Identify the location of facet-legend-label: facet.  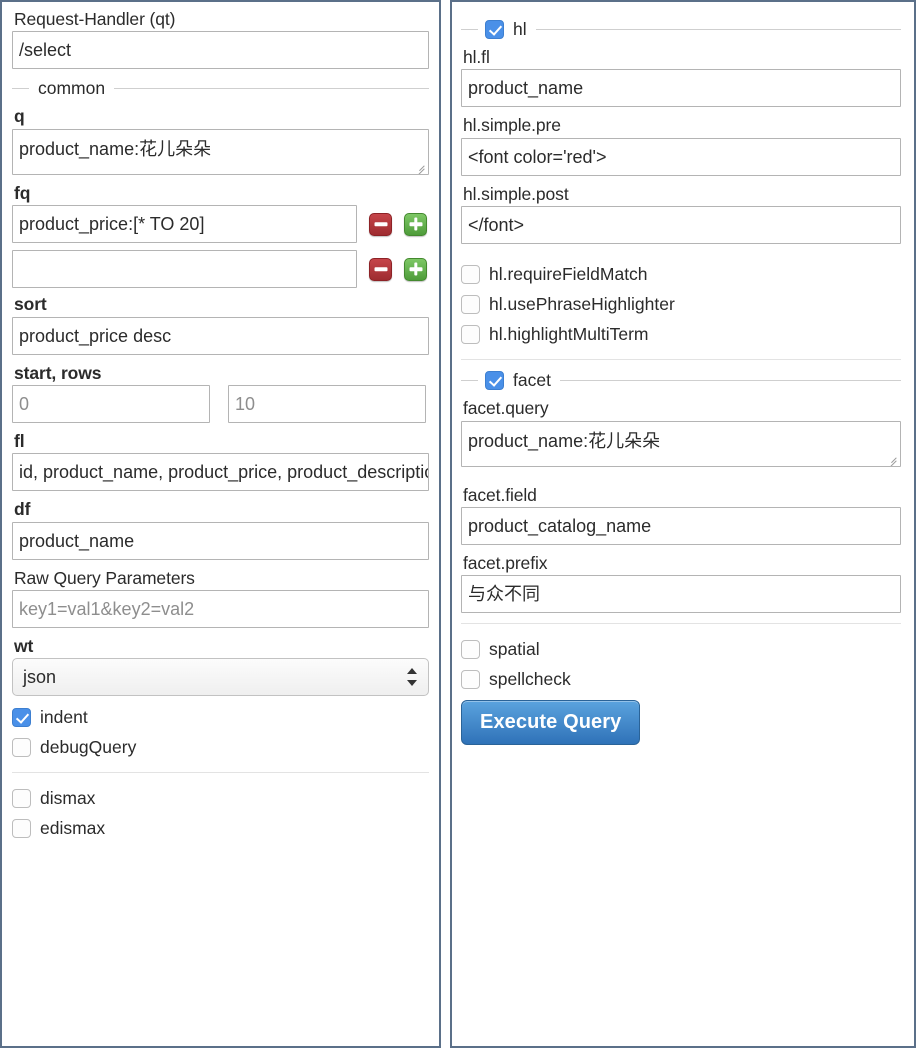
(532, 379).